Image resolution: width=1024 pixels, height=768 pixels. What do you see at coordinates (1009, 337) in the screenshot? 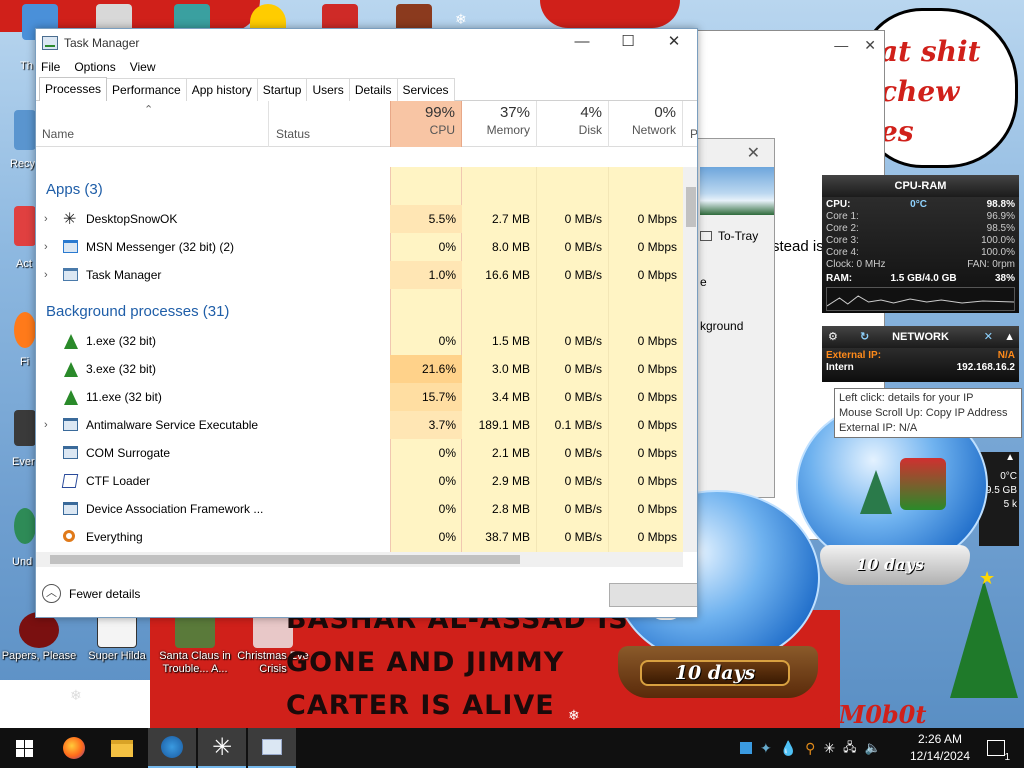
I see `collapse-icon: ▲` at bounding box center [1009, 337].